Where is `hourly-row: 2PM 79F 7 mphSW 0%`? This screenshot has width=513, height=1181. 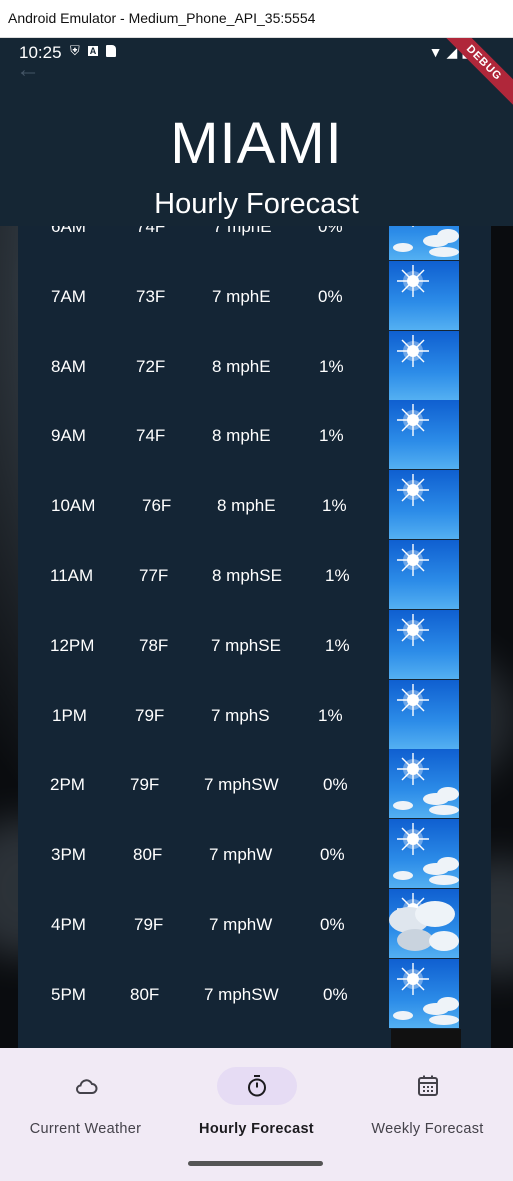
hourly-row: 2PM 79F 7 mphSW 0% is located at coordinates (254, 784).